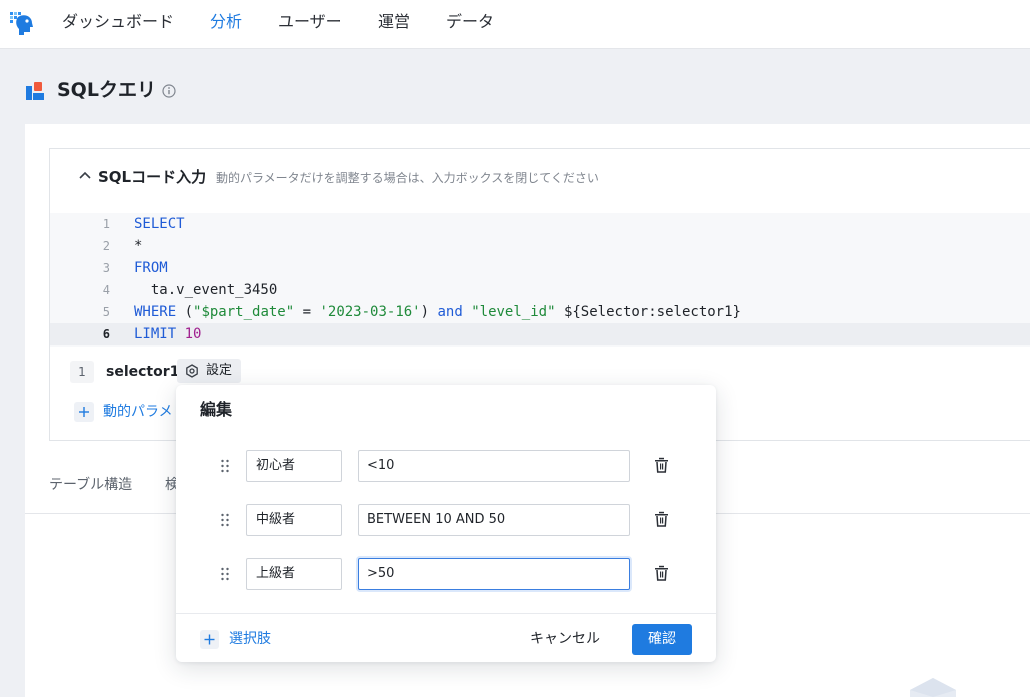 This screenshot has width=1030, height=697. I want to click on cancel-button: キャンセル, so click(565, 639).